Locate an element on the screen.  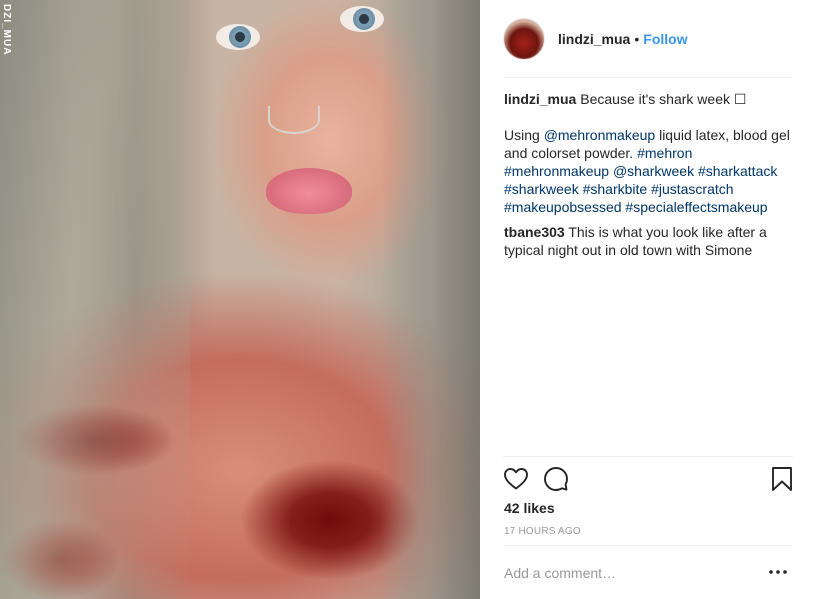
post-header: lindzi_mua • Follow is located at coordinates (648, 39).